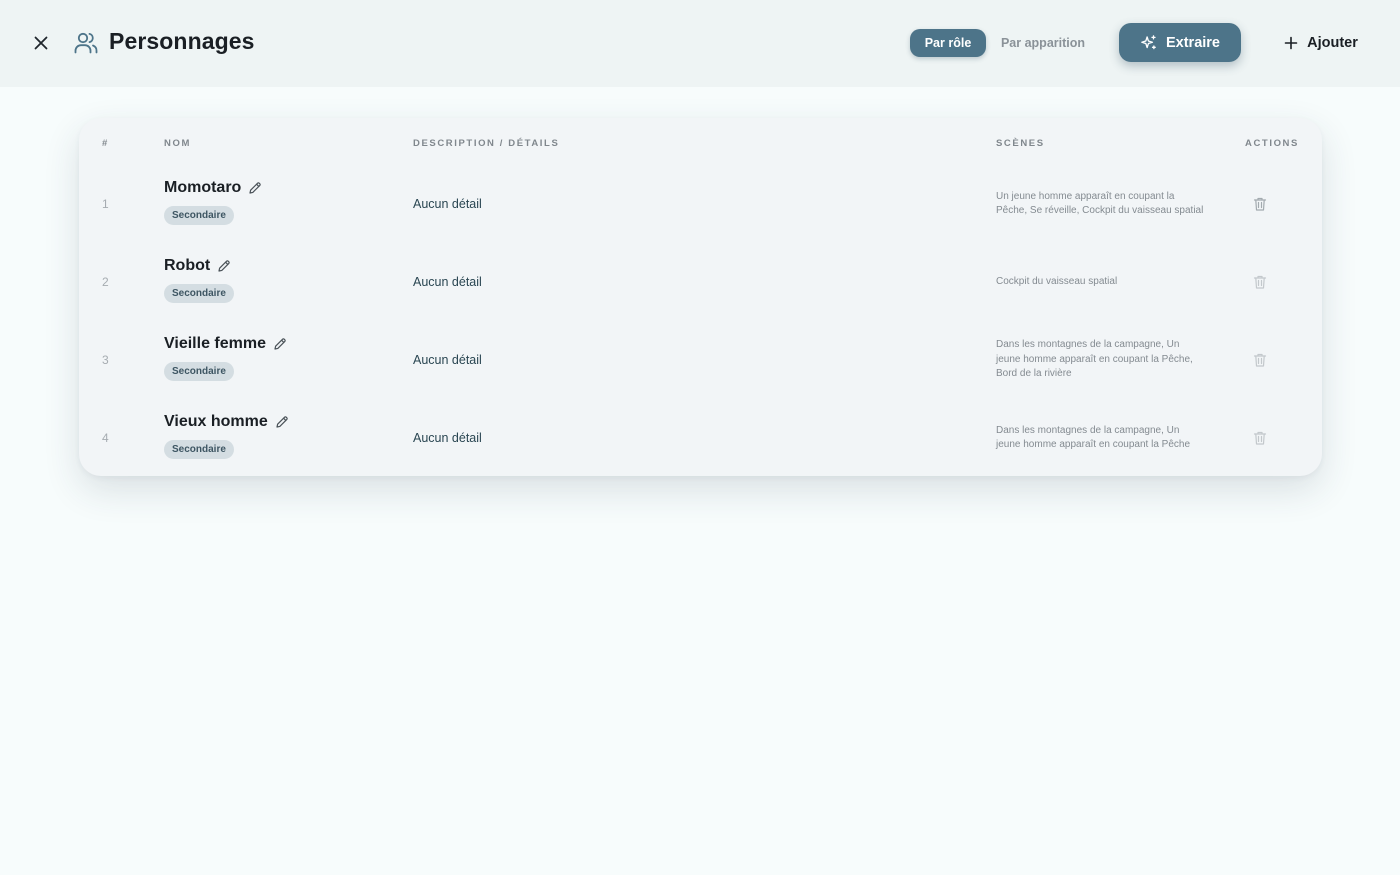 This screenshot has height=875, width=1400. What do you see at coordinates (105, 360) in the screenshot?
I see `row-number: 3` at bounding box center [105, 360].